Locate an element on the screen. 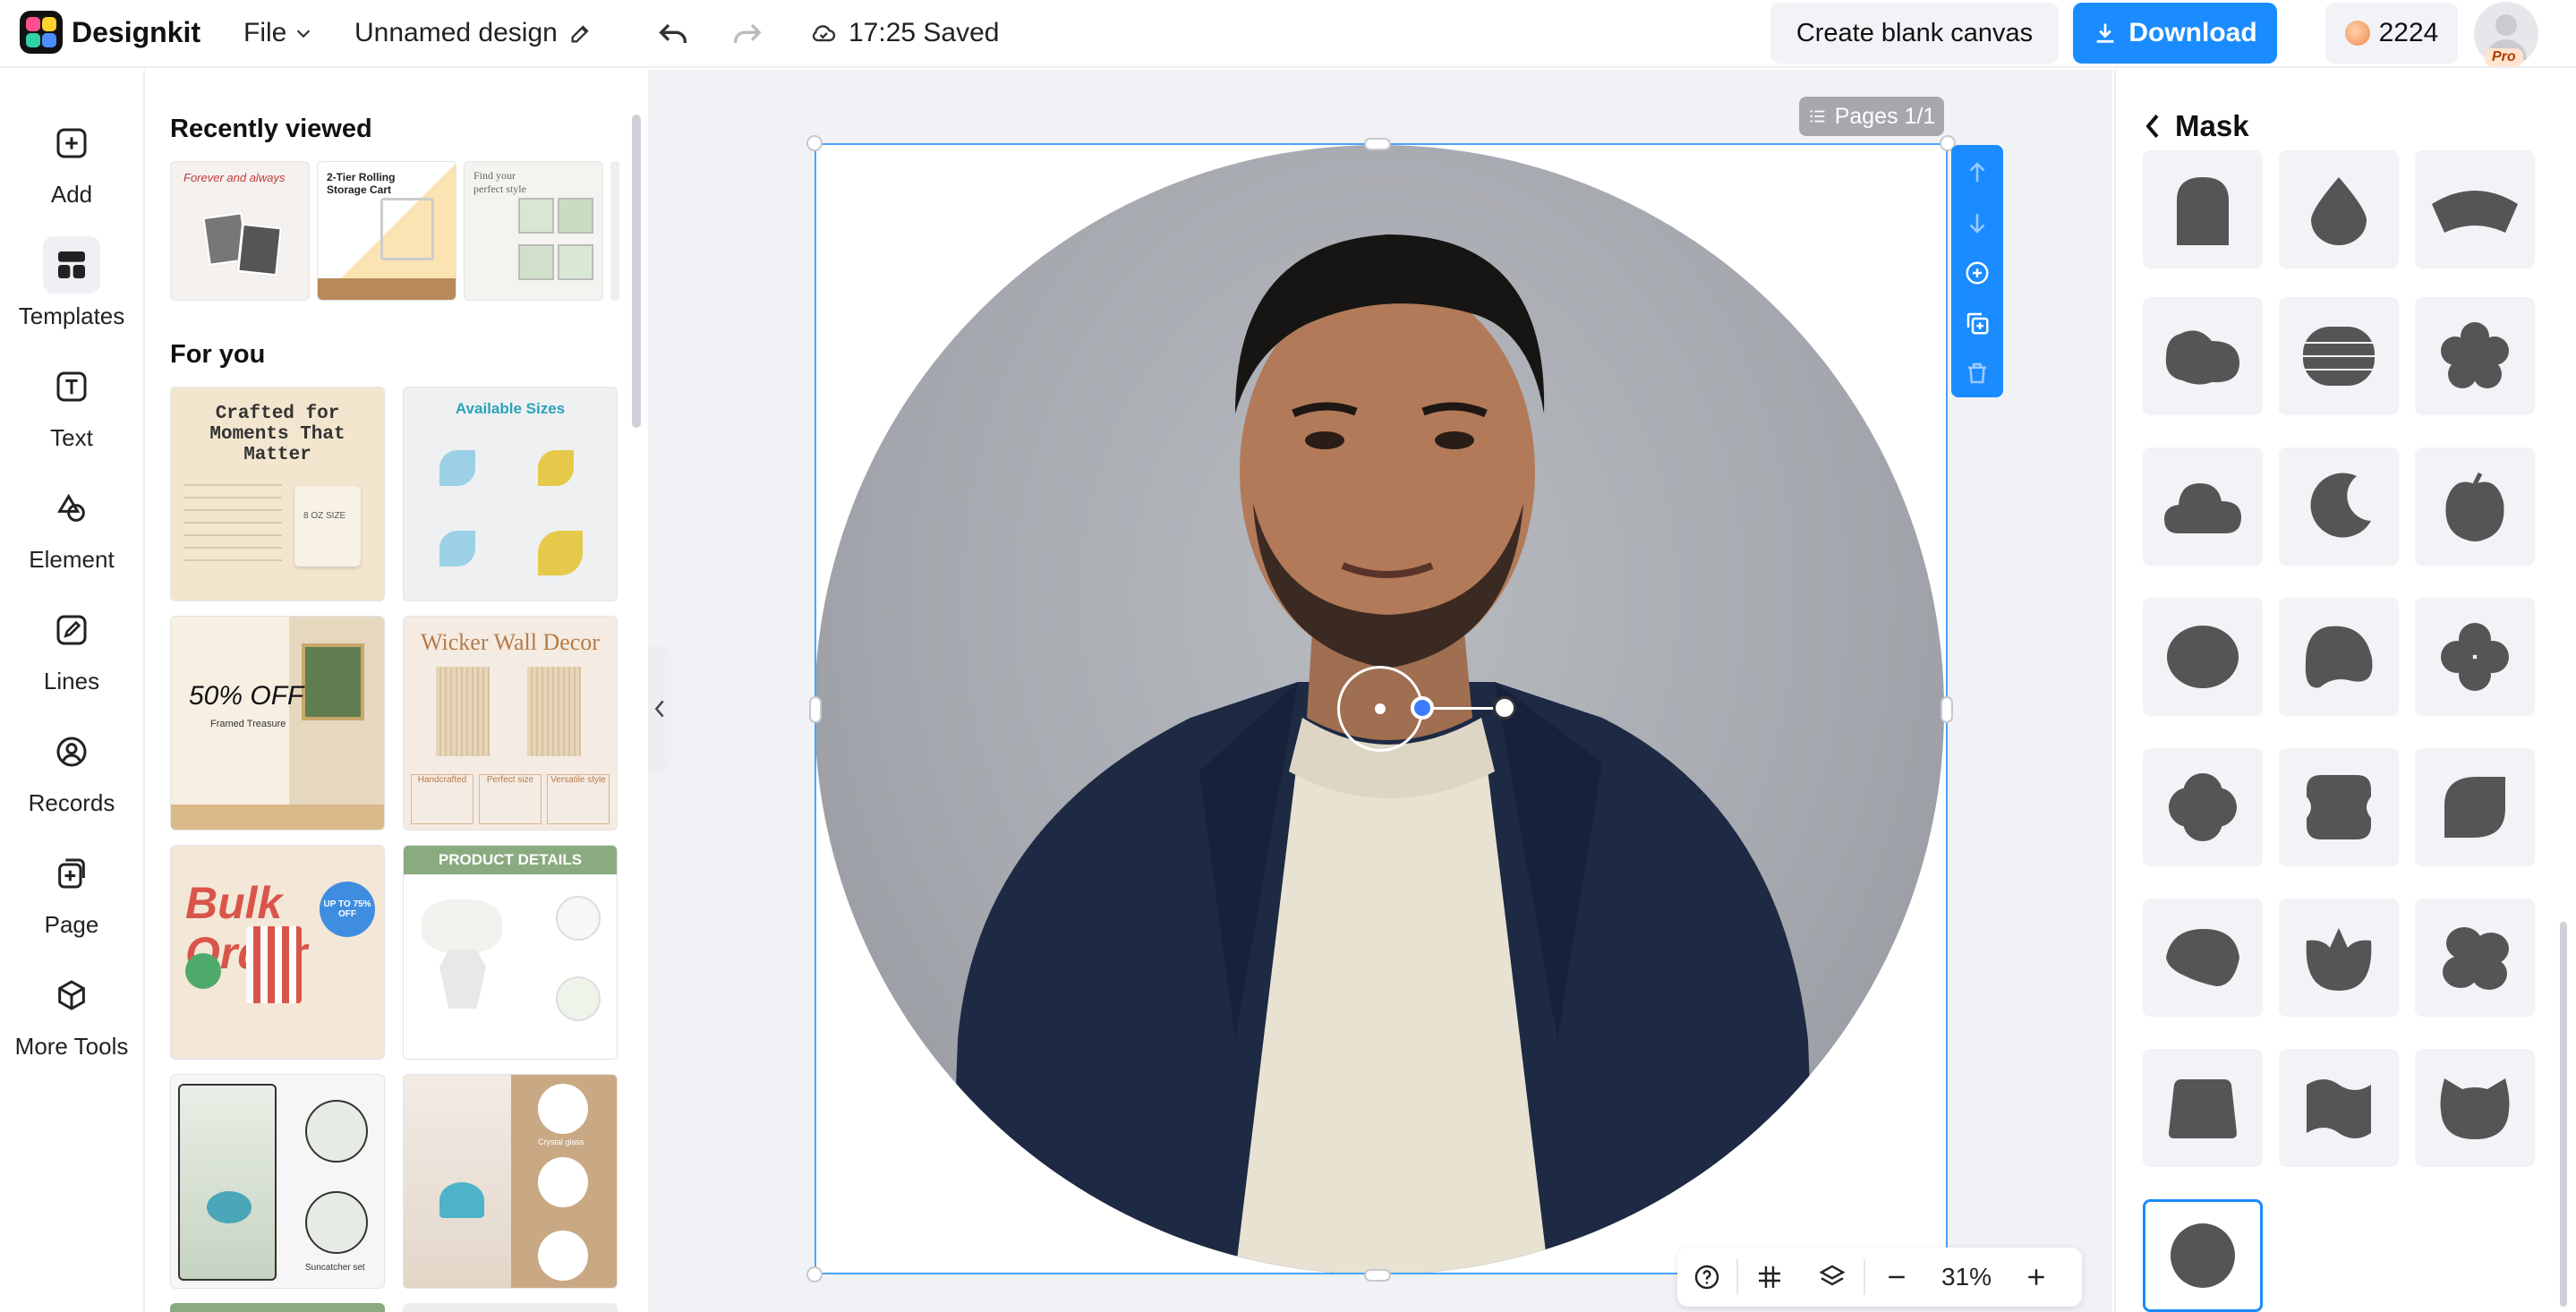 The image size is (2576, 1312). chevron-left-icon is located at coordinates (659, 709).